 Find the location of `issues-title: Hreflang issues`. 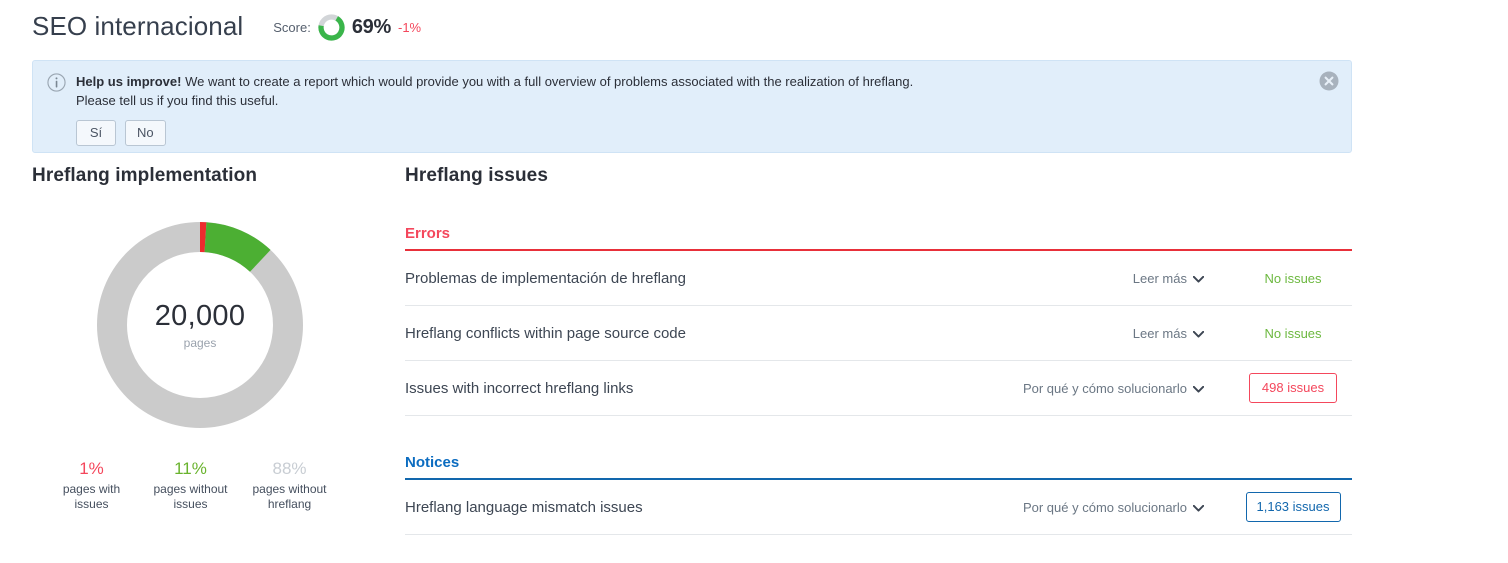

issues-title: Hreflang issues is located at coordinates (476, 175).